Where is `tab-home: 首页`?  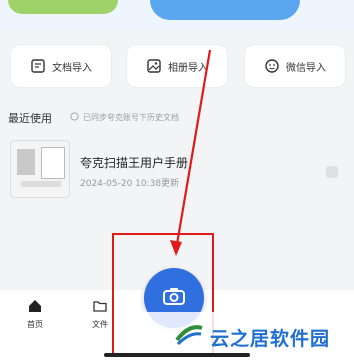
tab-home: 首页 is located at coordinates (35, 314).